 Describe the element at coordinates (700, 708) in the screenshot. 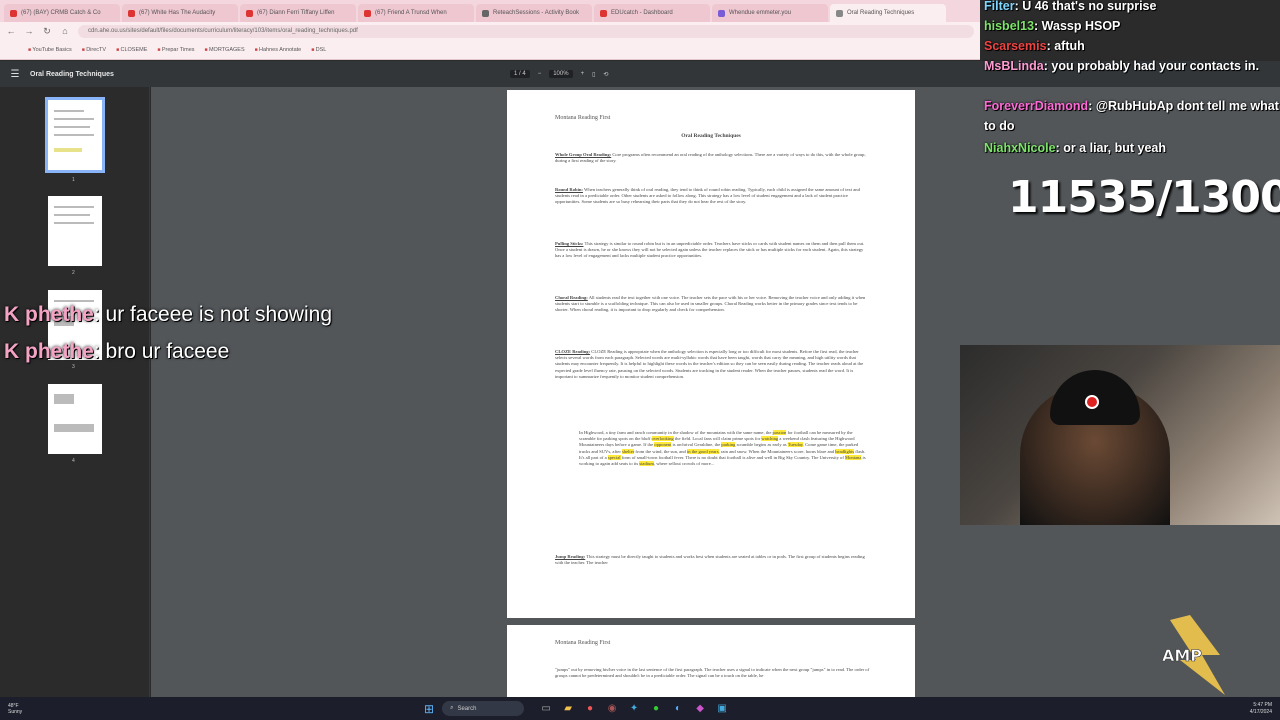

I see `app-icon: ◆` at that location.